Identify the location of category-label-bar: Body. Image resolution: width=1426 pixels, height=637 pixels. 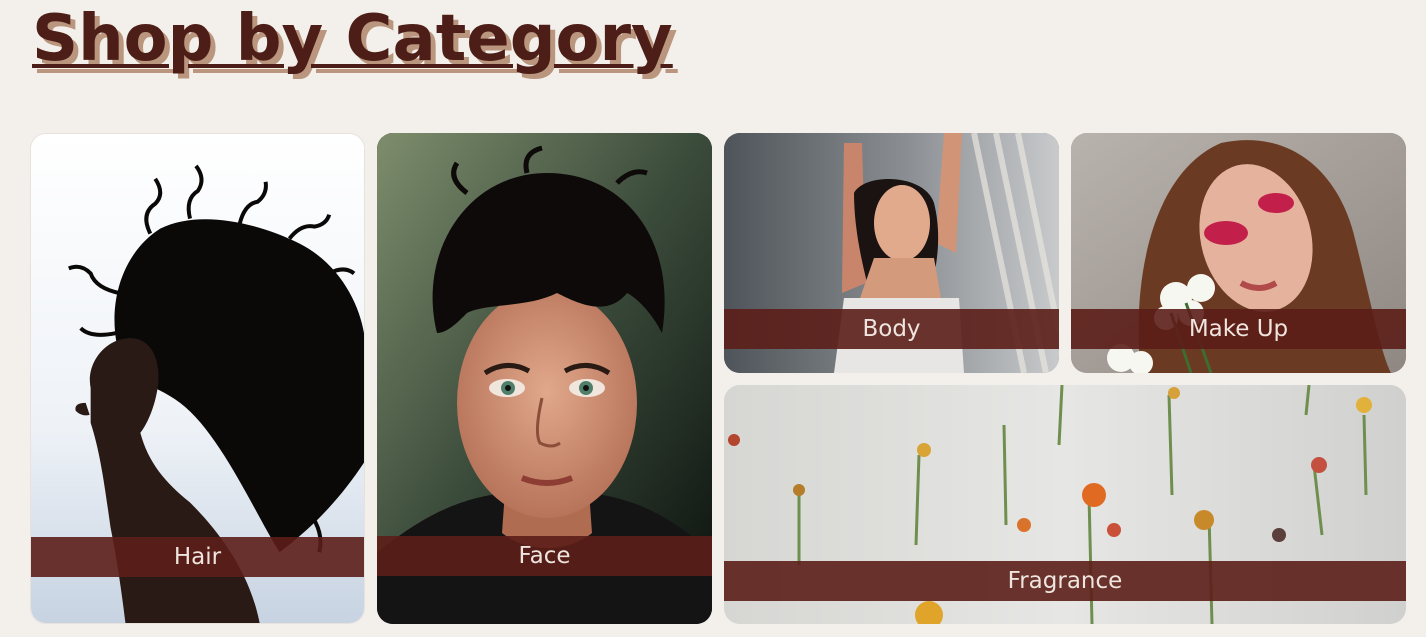
(891, 329).